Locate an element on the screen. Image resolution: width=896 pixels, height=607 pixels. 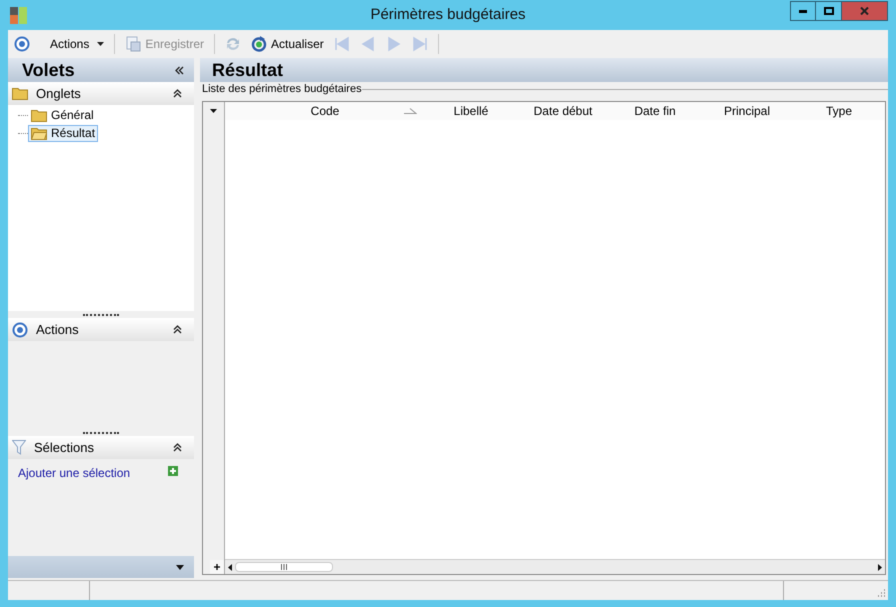
add-selection-link: Ajouter une sélection is located at coordinates (74, 473).